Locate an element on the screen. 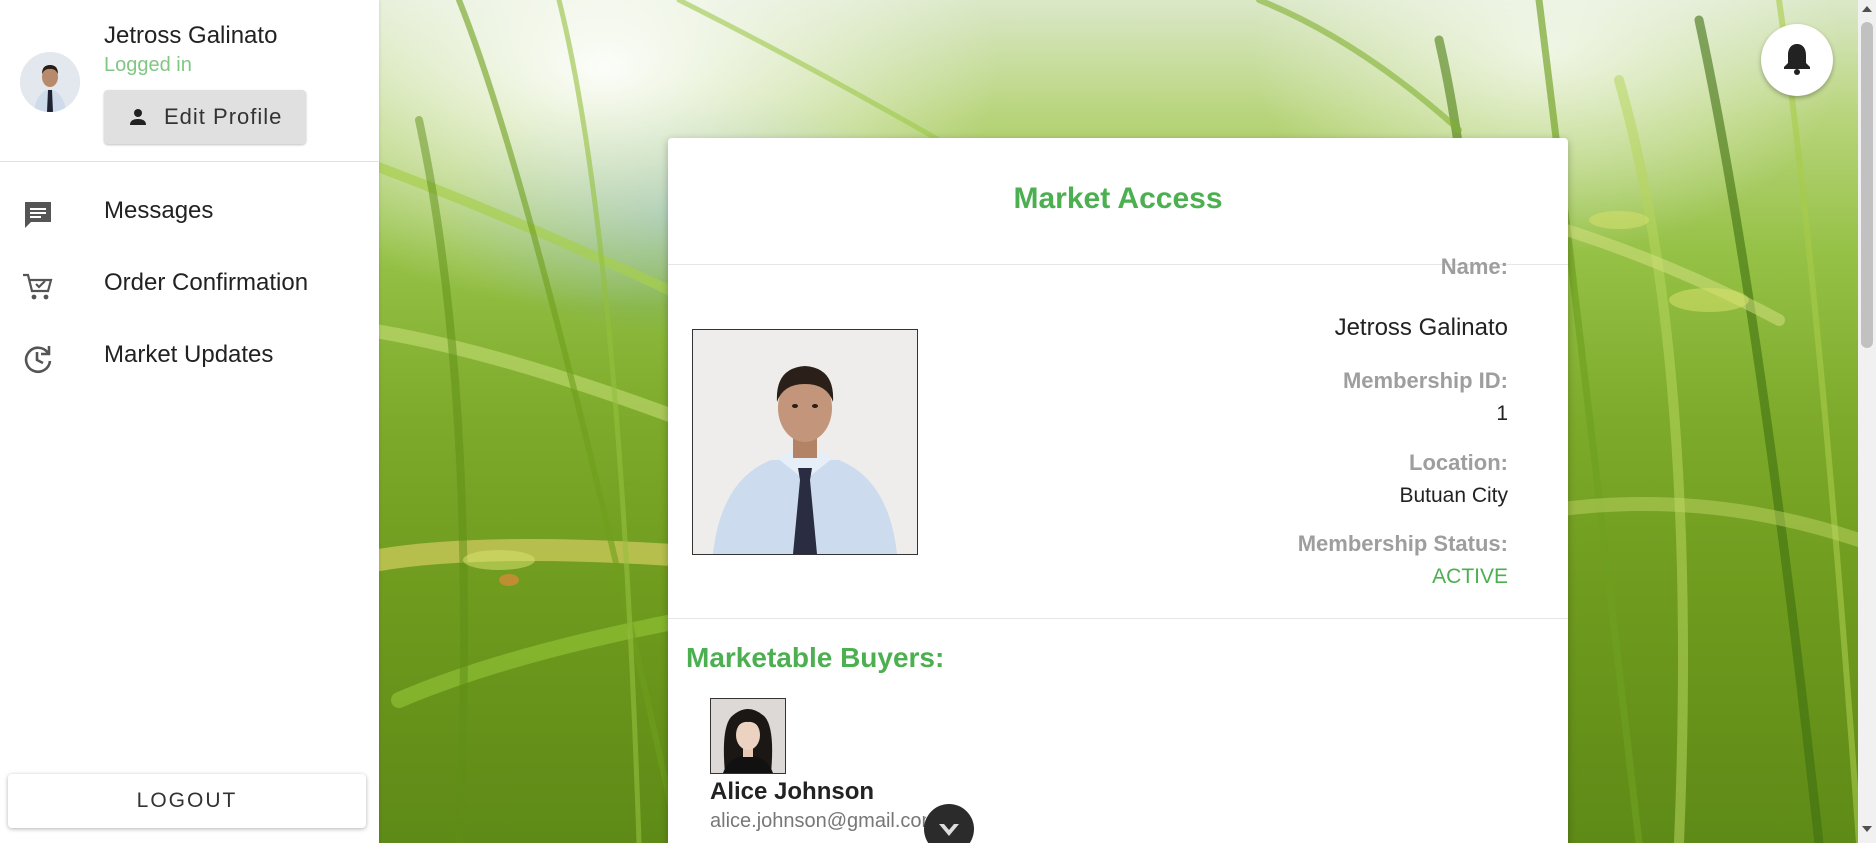 Image resolution: width=1876 pixels, height=843 pixels. membership-id-value: 1 is located at coordinates (1502, 413).